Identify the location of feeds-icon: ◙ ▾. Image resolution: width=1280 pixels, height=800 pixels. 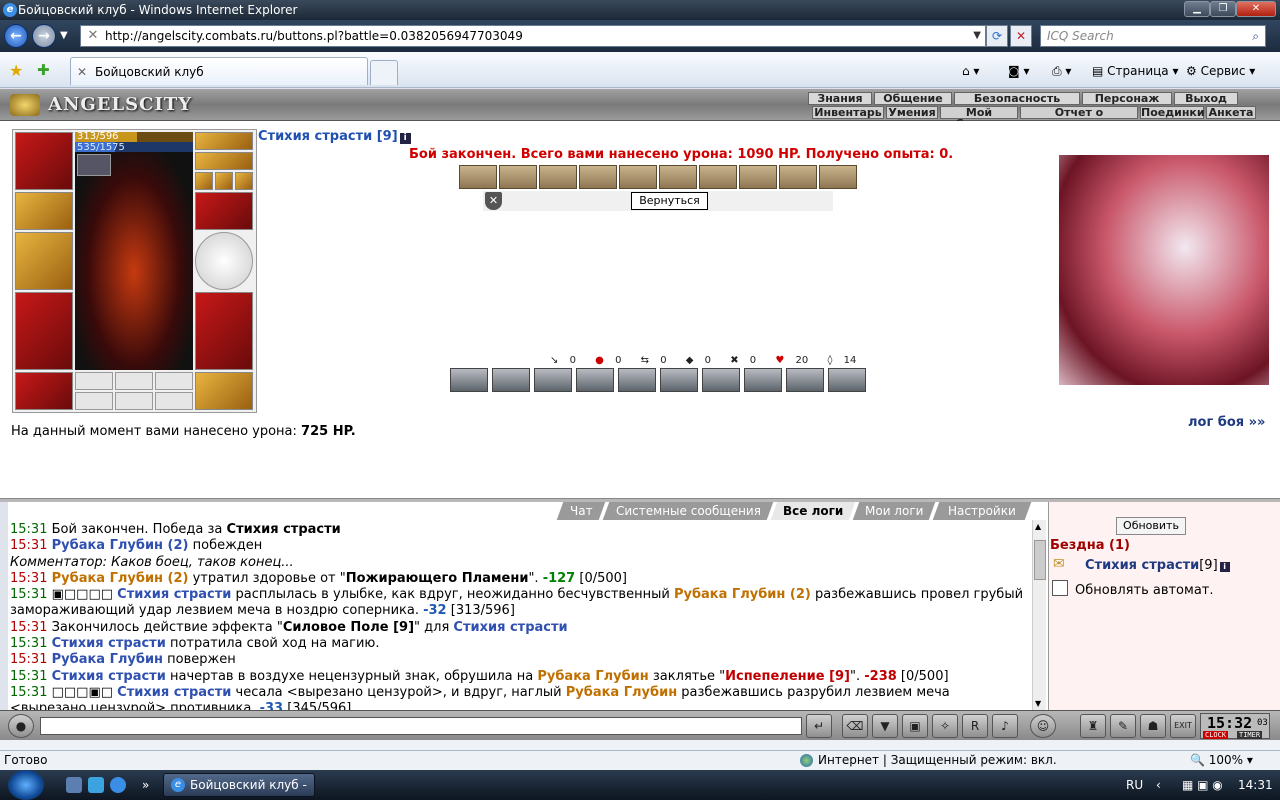
(1018, 71).